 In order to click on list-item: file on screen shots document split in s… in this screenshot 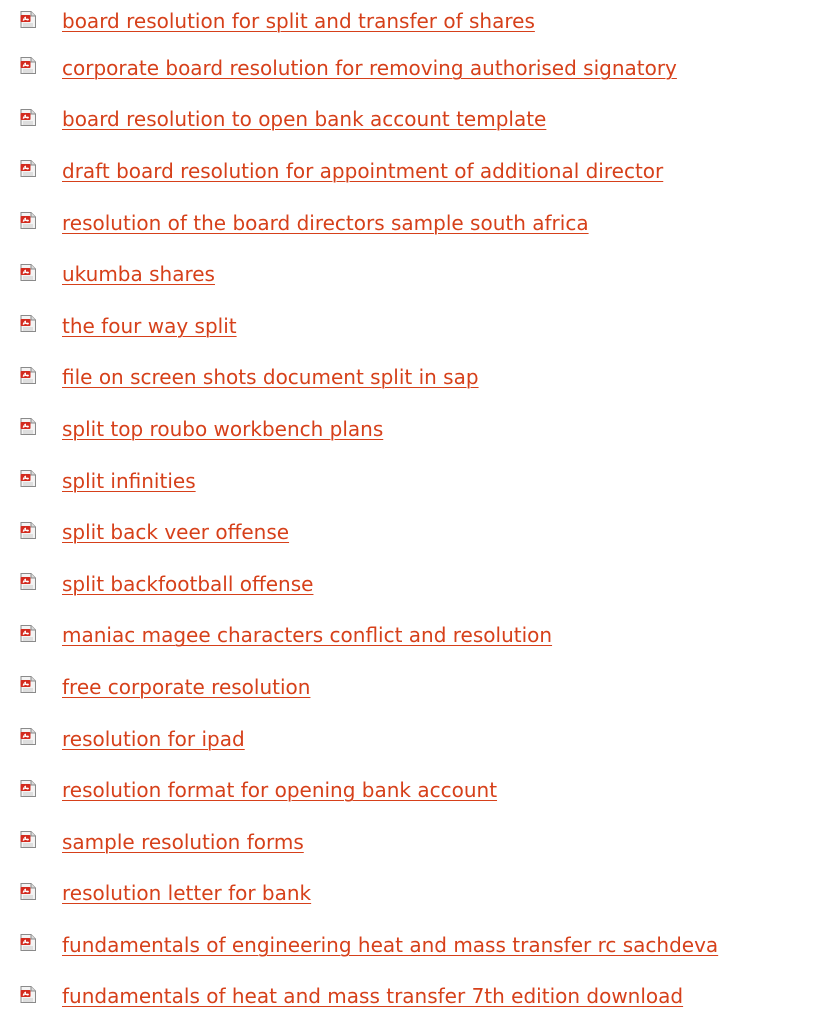, I will do `click(425, 378)`.